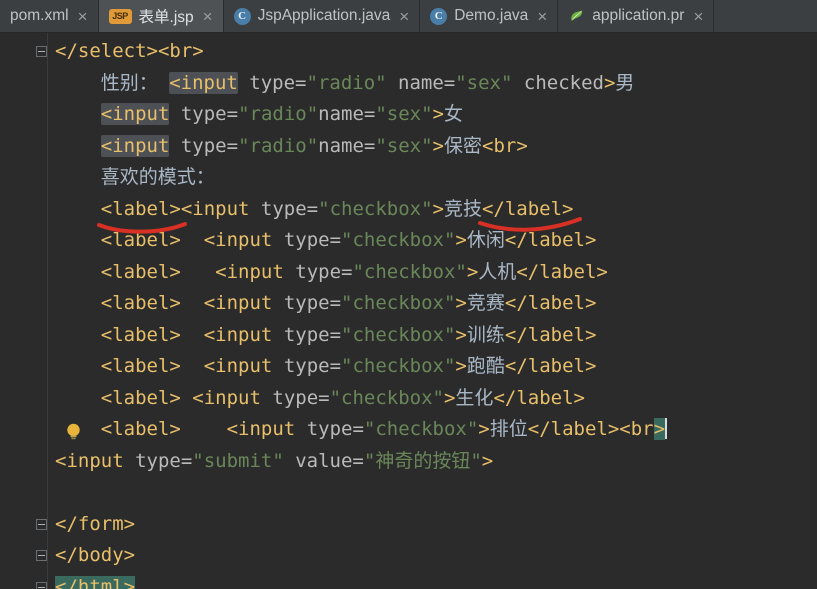 The height and width of the screenshot is (589, 817). What do you see at coordinates (485, 334) in the screenshot?
I see `code-token: 训练` at bounding box center [485, 334].